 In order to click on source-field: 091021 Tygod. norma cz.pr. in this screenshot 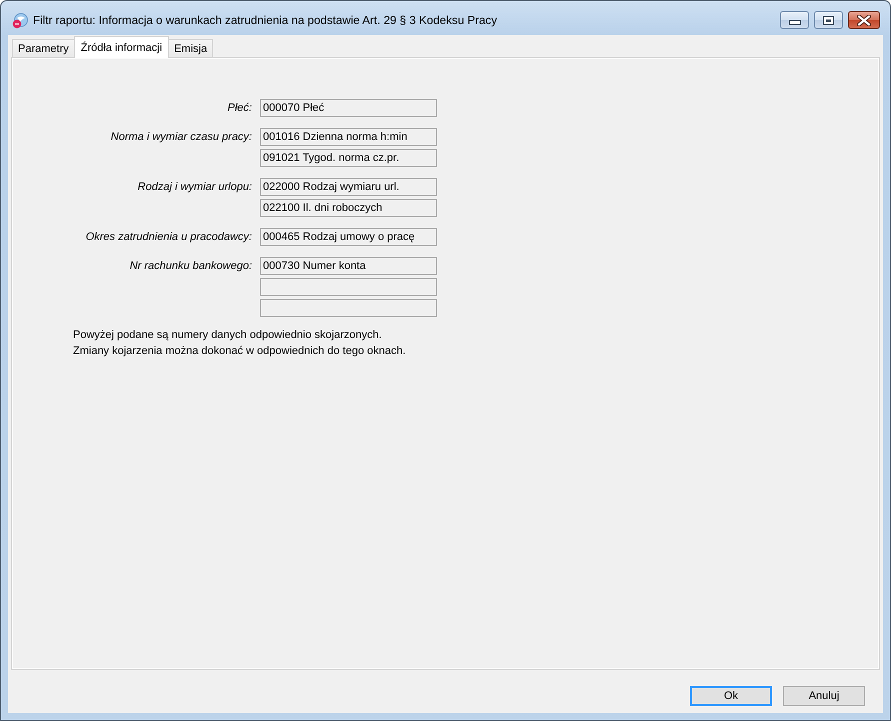, I will do `click(348, 158)`.